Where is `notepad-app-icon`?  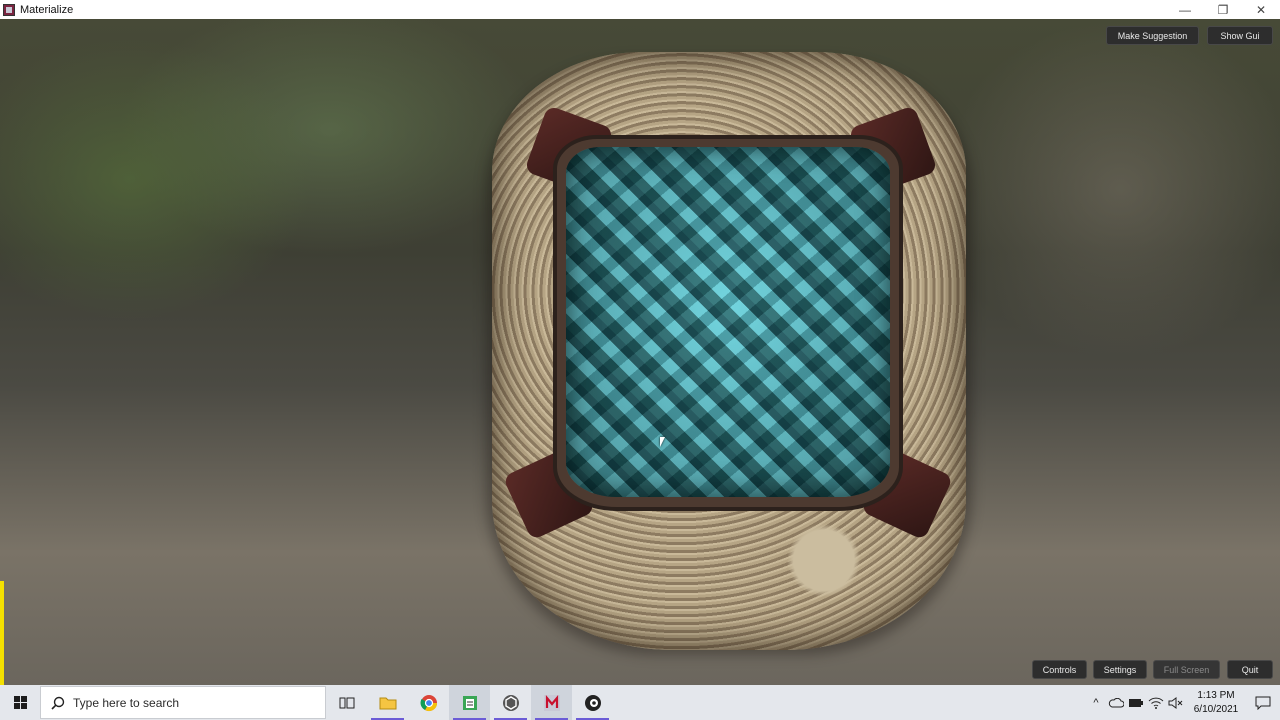 notepad-app-icon is located at coordinates (469, 702).